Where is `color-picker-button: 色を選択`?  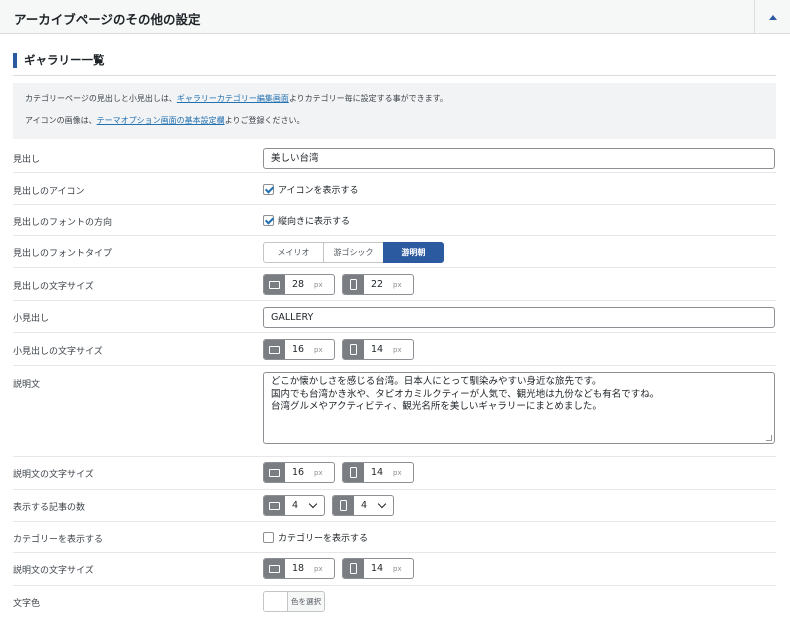
color-picker-button: 色を選択 is located at coordinates (294, 601).